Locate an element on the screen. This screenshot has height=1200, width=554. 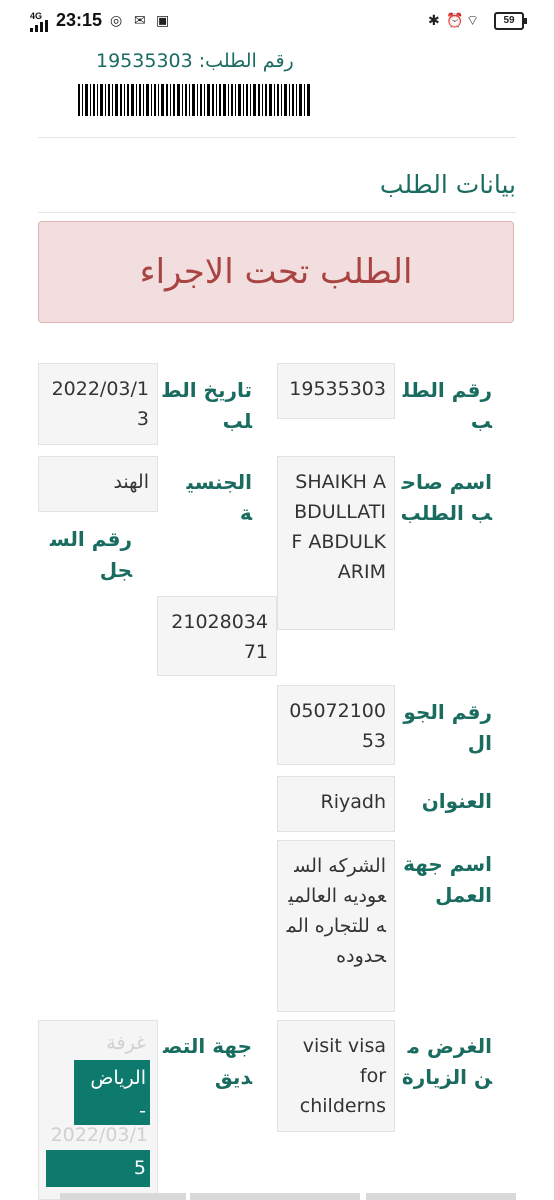
mobile-label: رقم الجوال is located at coordinates (447, 727).